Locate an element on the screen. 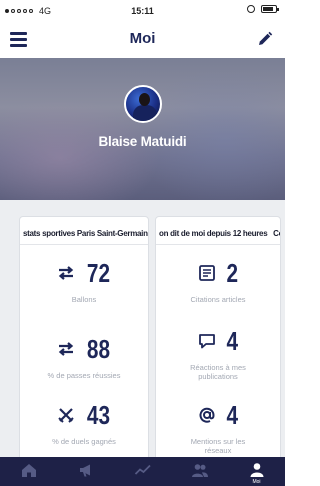 The image size is (320, 486). tab-news is located at coordinates (85, 471).